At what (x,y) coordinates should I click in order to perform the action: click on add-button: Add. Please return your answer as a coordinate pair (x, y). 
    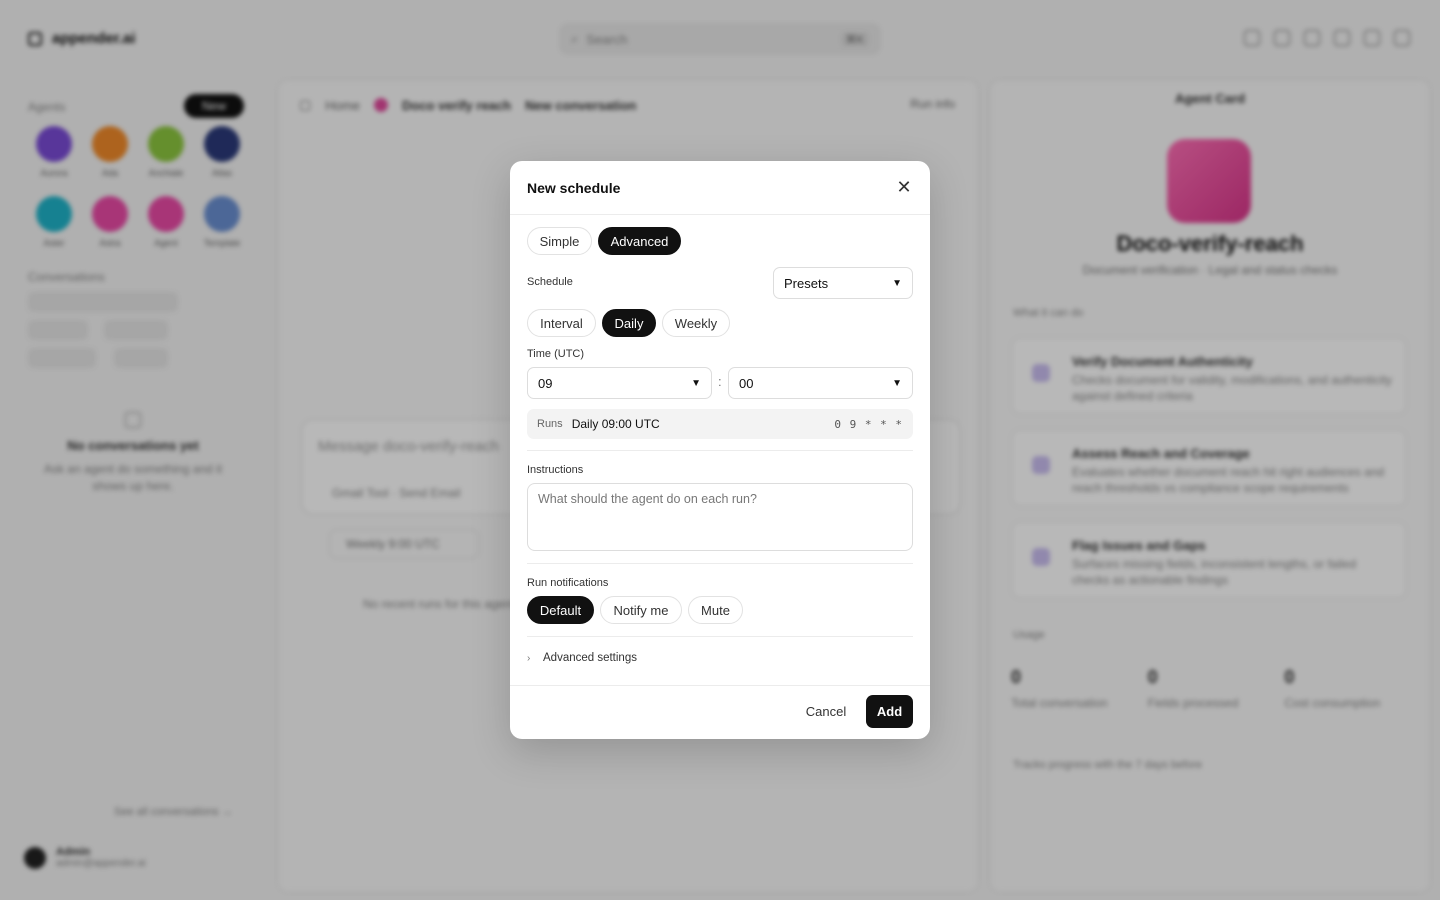
    Looking at the image, I should click on (889, 711).